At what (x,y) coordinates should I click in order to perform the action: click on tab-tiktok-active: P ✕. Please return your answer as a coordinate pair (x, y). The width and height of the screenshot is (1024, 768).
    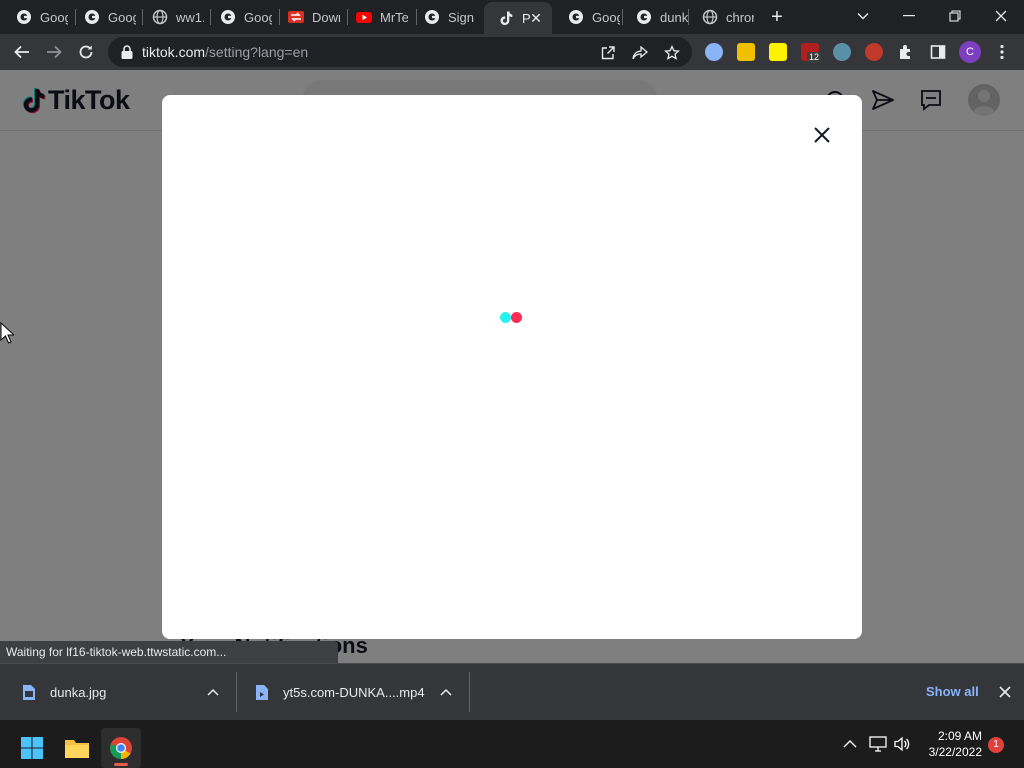
    Looking at the image, I should click on (518, 18).